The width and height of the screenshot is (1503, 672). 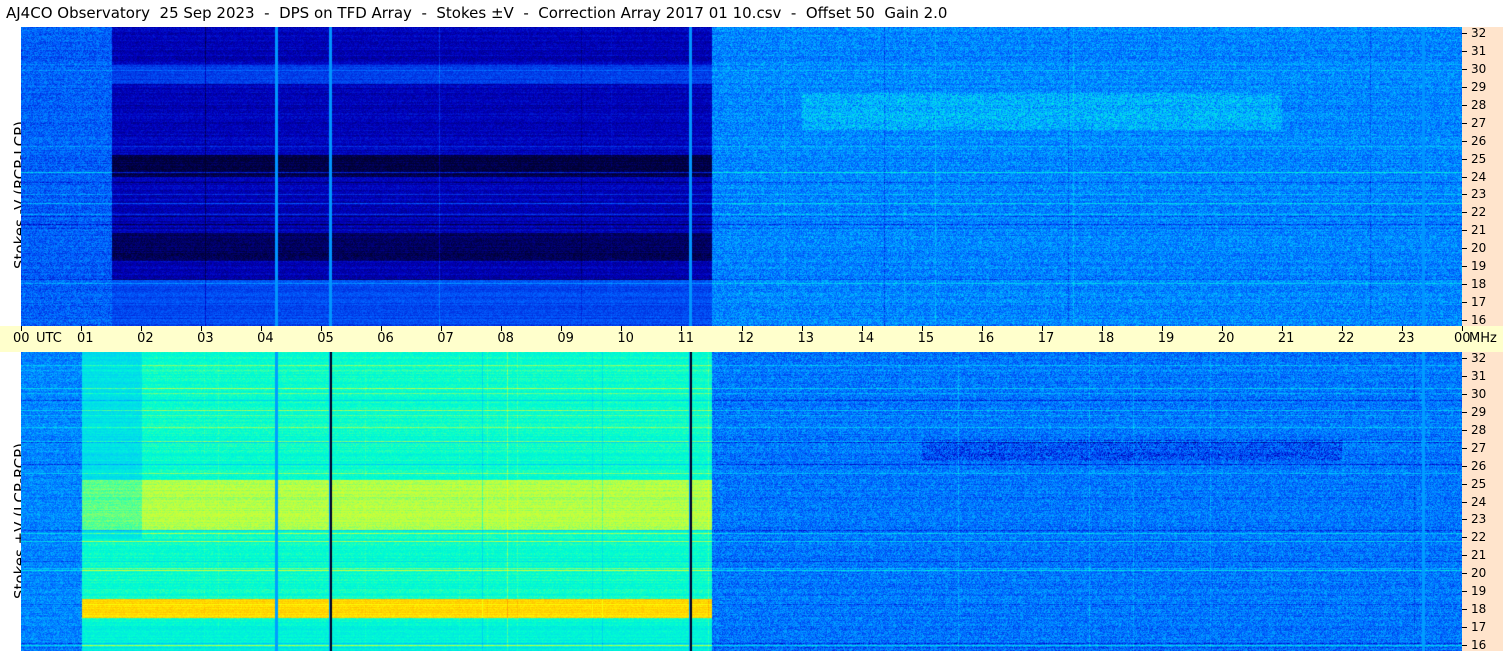 What do you see at coordinates (1479, 230) in the screenshot?
I see `freq-tick-label: 21` at bounding box center [1479, 230].